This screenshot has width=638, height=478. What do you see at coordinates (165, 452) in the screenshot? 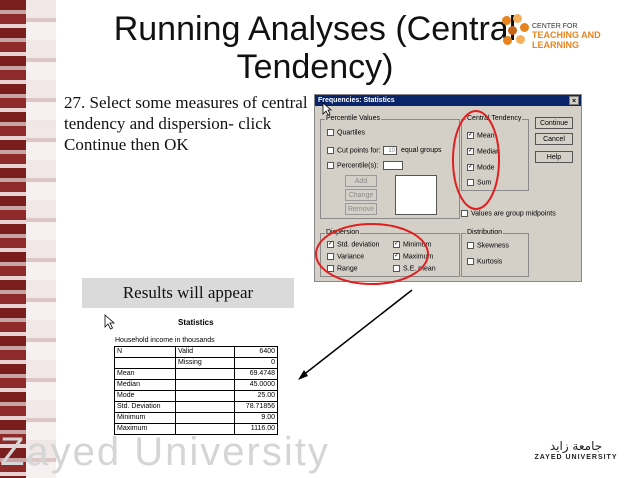
I see `footer-watermark: Zayed University` at bounding box center [165, 452].